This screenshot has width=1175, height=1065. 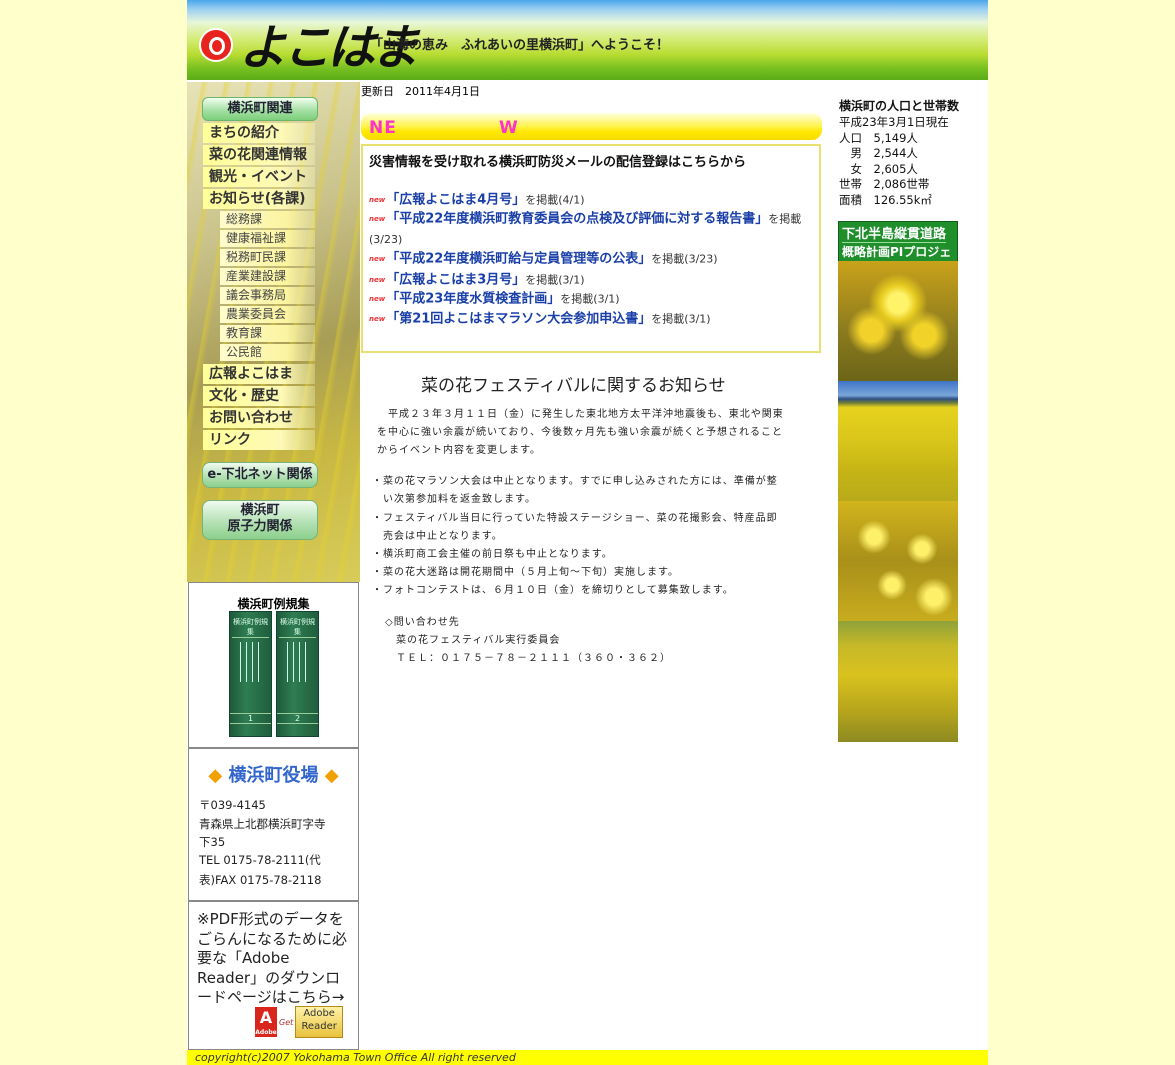 What do you see at coordinates (274, 674) in the screenshot?
I see `reiki-books-image: 横浜町例規集 1 横浜町例規集 2` at bounding box center [274, 674].